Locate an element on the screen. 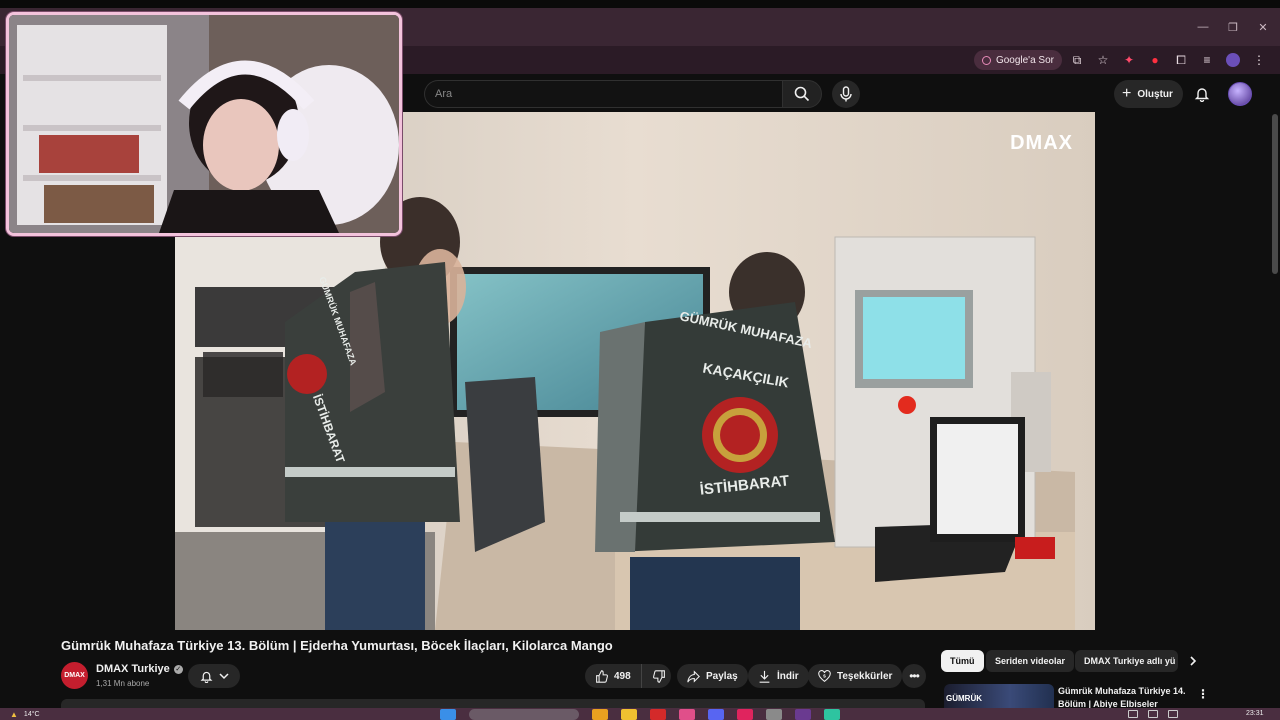  like-count: 498 is located at coordinates (622, 676).